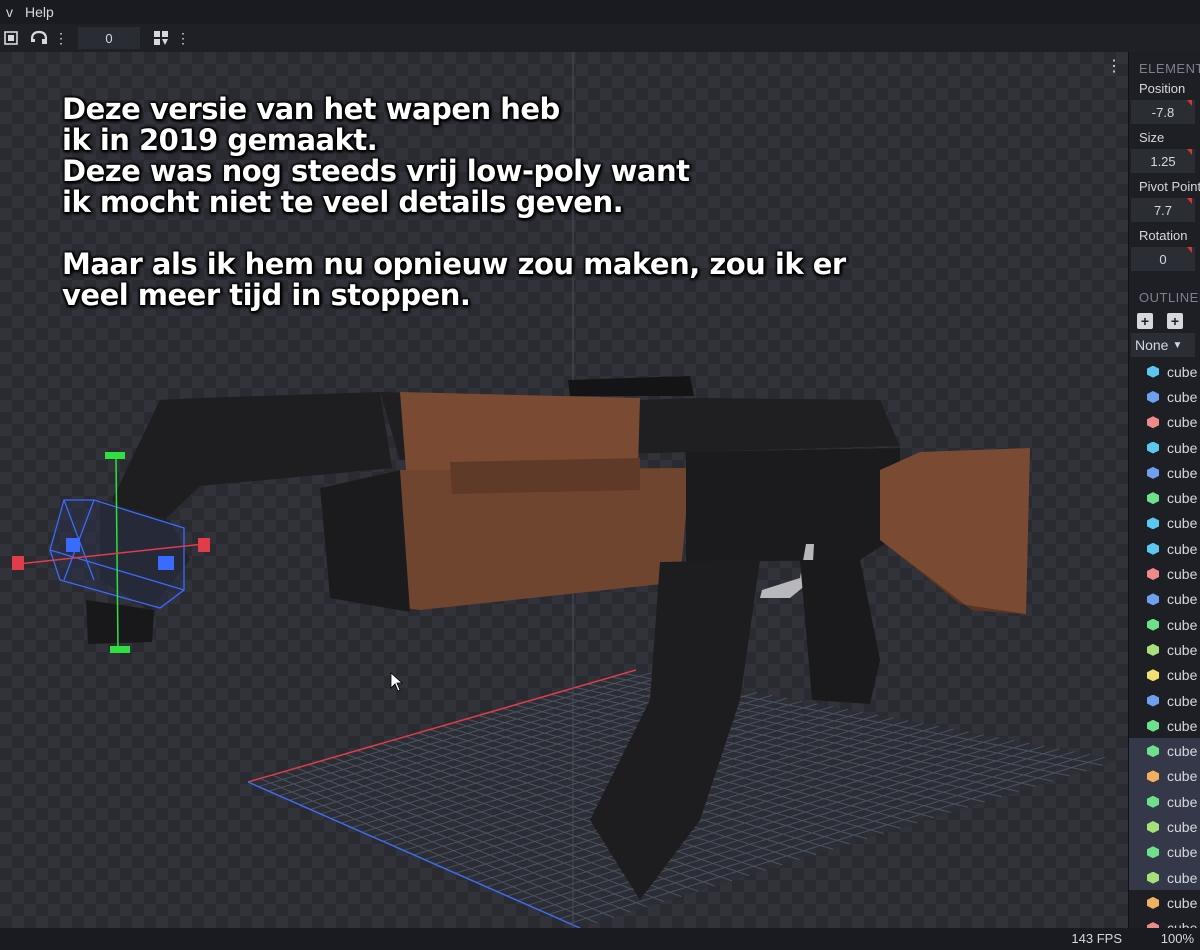 The height and width of the screenshot is (950, 1200). I want to click on position-value: -7.8, so click(1163, 112).